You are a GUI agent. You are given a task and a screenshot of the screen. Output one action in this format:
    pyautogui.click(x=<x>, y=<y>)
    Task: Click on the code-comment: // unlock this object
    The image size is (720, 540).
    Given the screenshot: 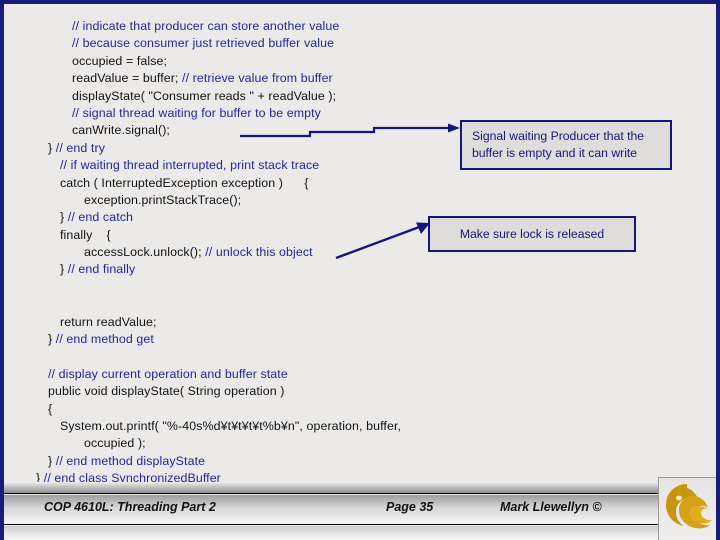 What is the action you would take?
    pyautogui.click(x=259, y=252)
    